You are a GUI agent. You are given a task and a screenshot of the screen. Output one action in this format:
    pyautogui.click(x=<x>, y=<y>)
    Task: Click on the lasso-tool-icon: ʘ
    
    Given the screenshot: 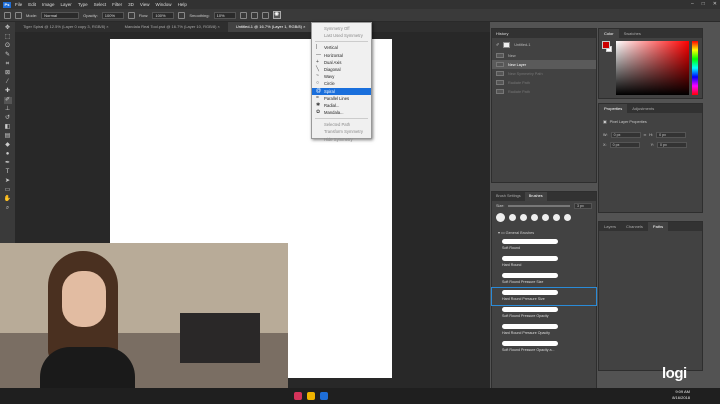 What is the action you would take?
    pyautogui.click(x=8, y=46)
    